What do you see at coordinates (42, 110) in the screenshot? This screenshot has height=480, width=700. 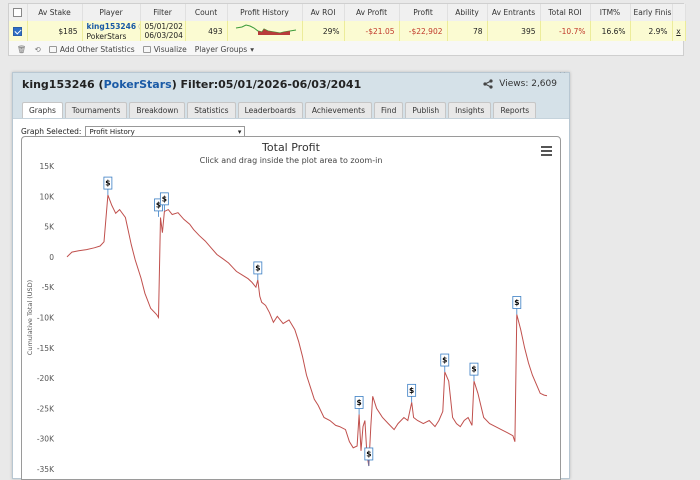 I see `tab-graphs: Graphs` at bounding box center [42, 110].